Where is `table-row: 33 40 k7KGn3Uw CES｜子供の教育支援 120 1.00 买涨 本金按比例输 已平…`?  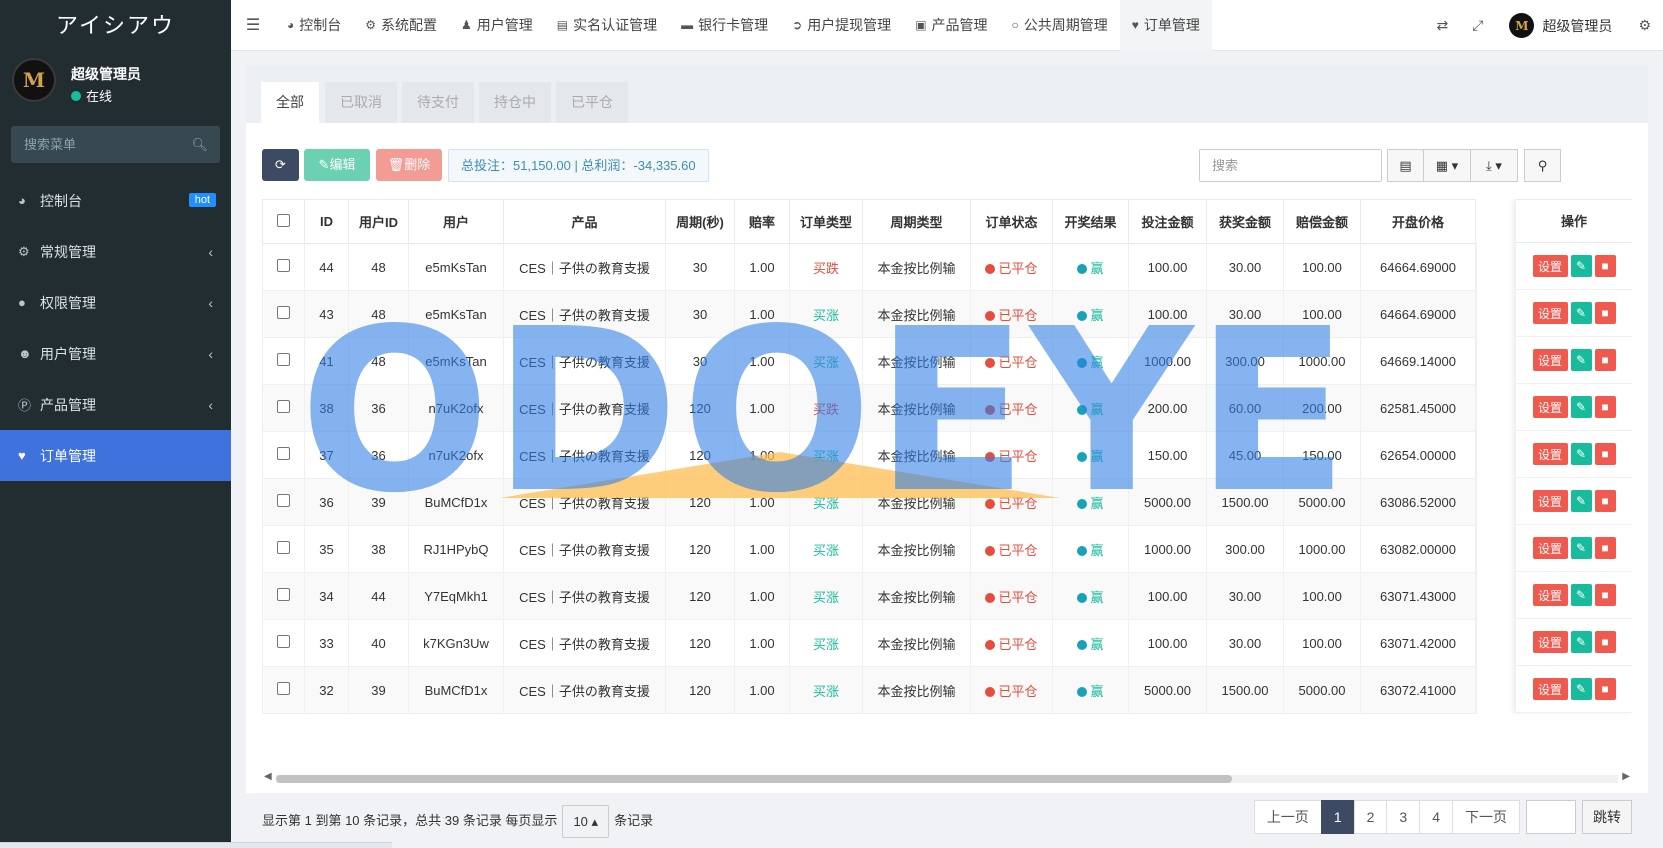
table-row: 33 40 k7KGn3Uw CES｜子供の教育支援 120 1.00 买涨 本金按比例输 已平… is located at coordinates (869, 643).